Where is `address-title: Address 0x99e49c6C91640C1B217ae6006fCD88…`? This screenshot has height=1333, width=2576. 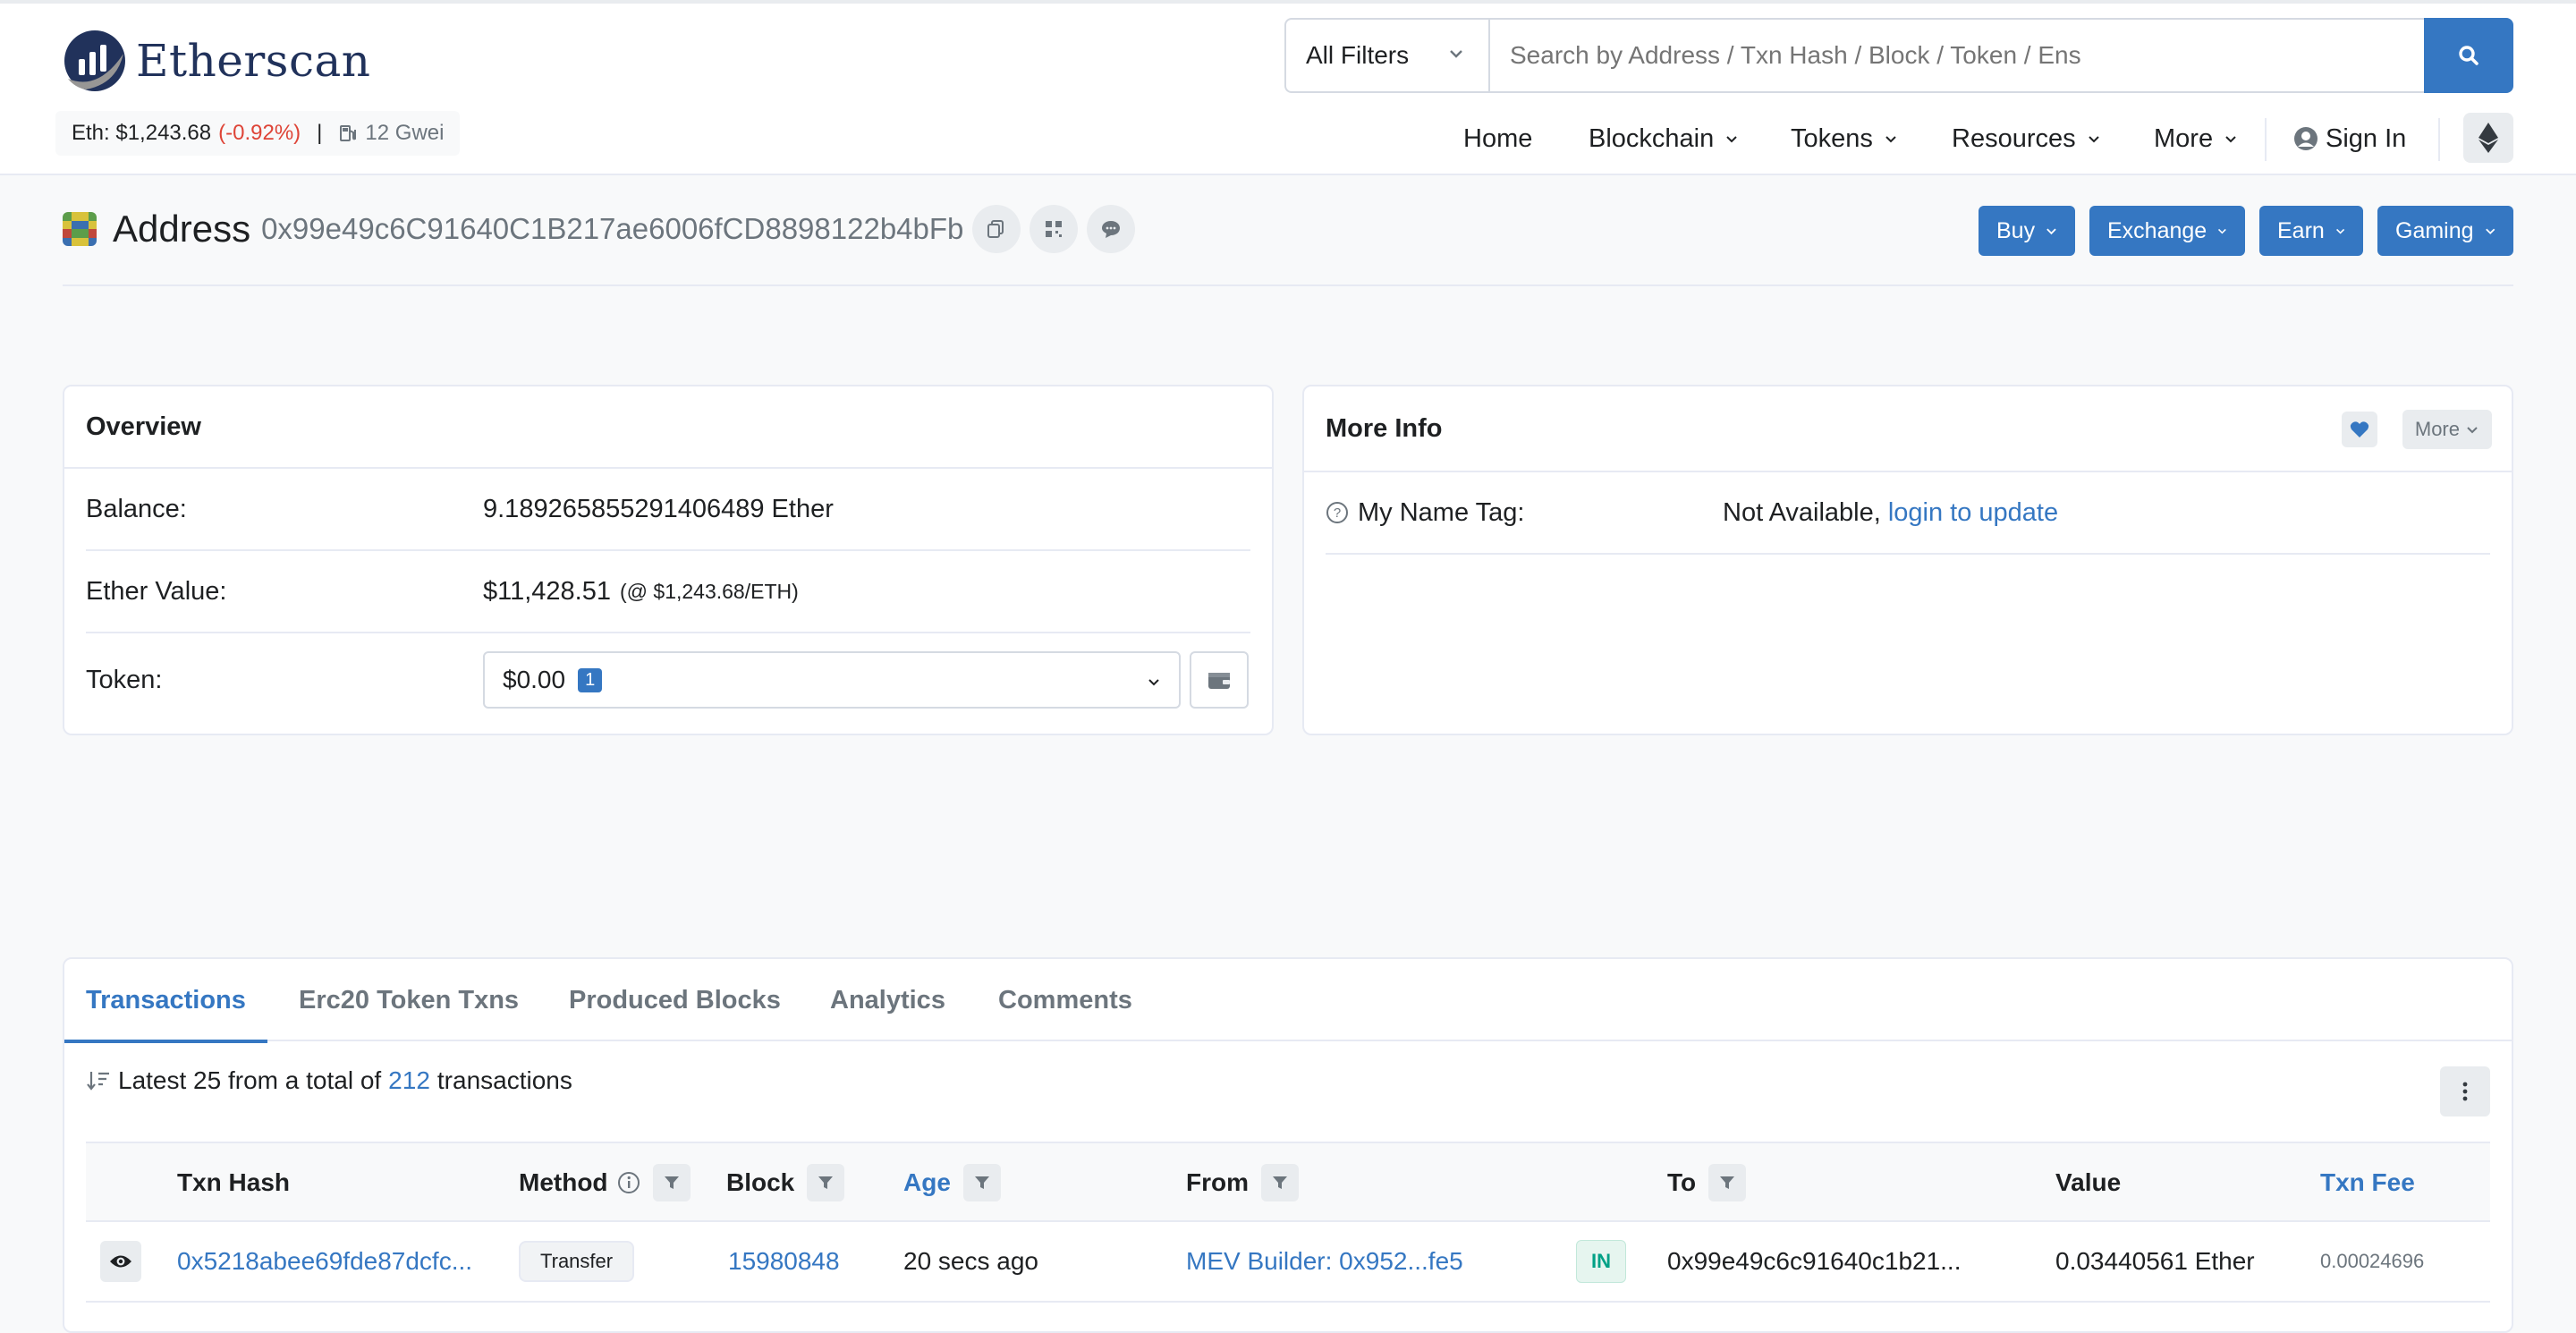 address-title: Address 0x99e49c6C91640C1B217ae6006fCD88… is located at coordinates (599, 229).